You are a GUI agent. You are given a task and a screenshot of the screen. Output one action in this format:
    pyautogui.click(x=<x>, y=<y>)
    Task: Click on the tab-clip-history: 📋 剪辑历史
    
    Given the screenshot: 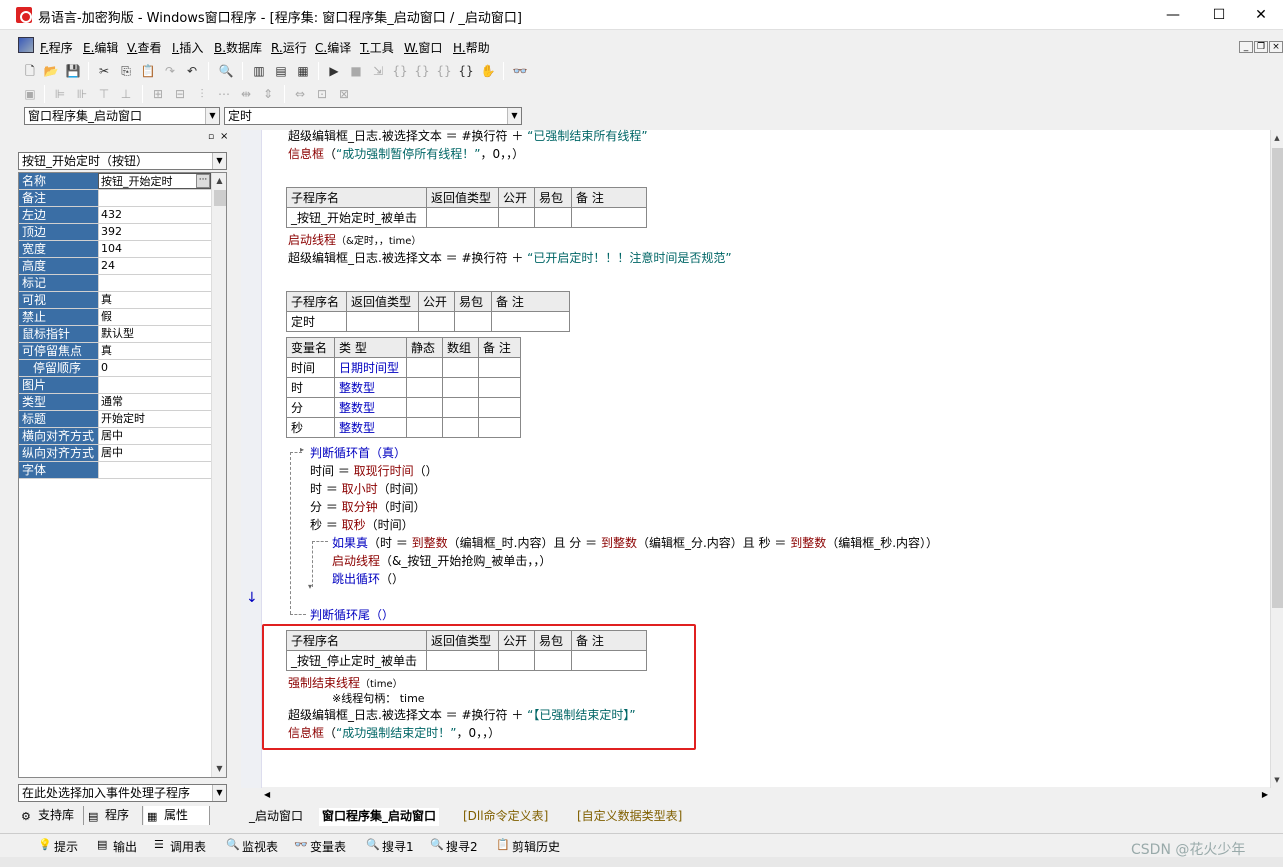 What is the action you would take?
    pyautogui.click(x=527, y=846)
    